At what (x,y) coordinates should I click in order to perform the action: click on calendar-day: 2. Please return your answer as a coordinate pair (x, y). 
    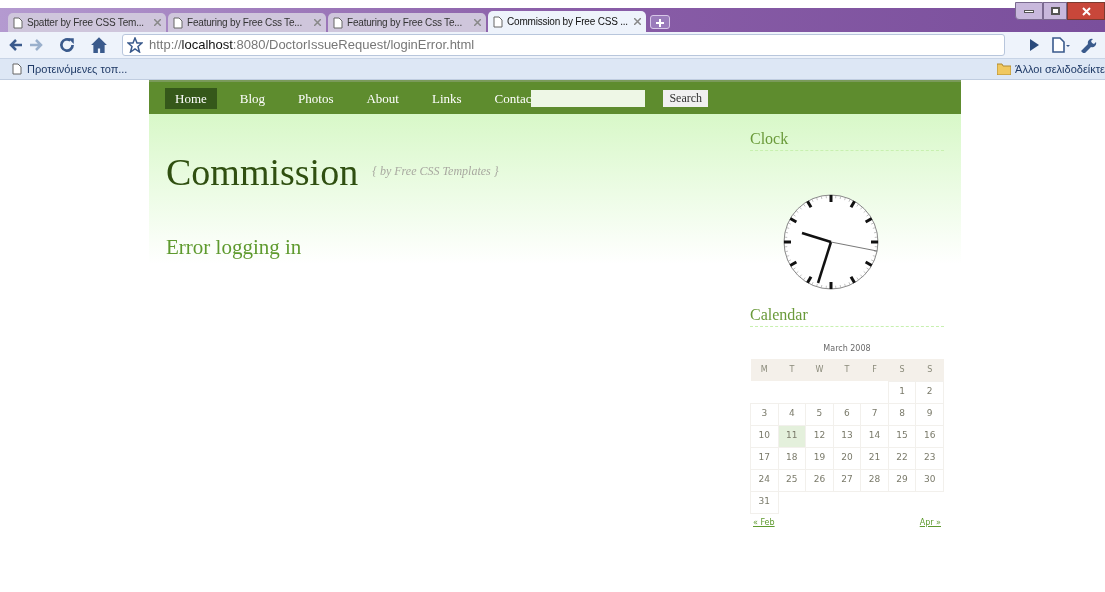
    Looking at the image, I should click on (929, 392).